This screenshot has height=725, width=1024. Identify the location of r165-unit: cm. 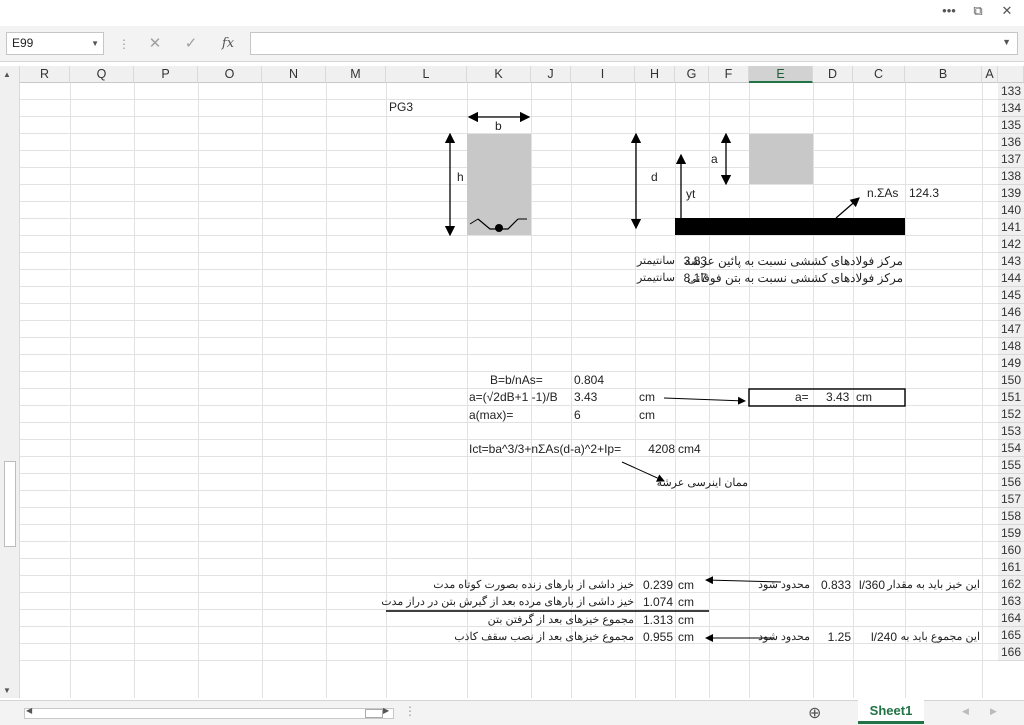
(686, 637).